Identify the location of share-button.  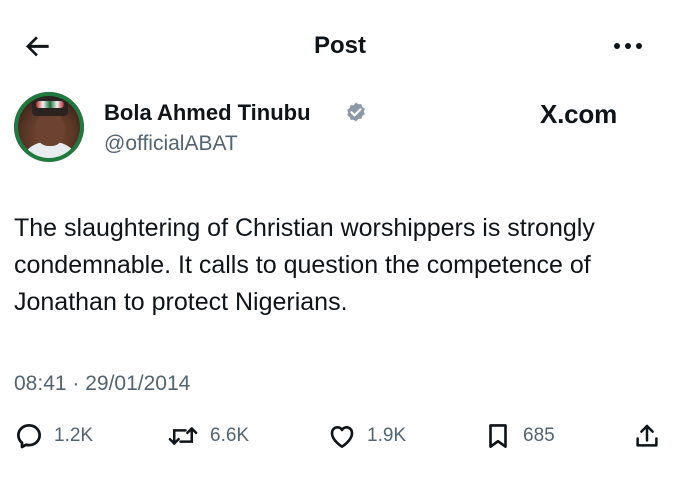
(647, 436).